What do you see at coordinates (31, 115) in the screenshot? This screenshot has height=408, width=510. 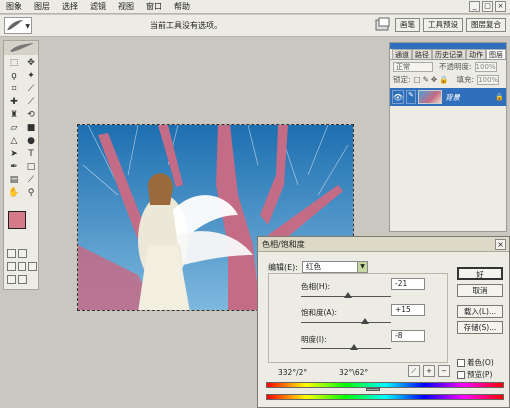 I see `history-brush-tool-icon: ⟲` at bounding box center [31, 115].